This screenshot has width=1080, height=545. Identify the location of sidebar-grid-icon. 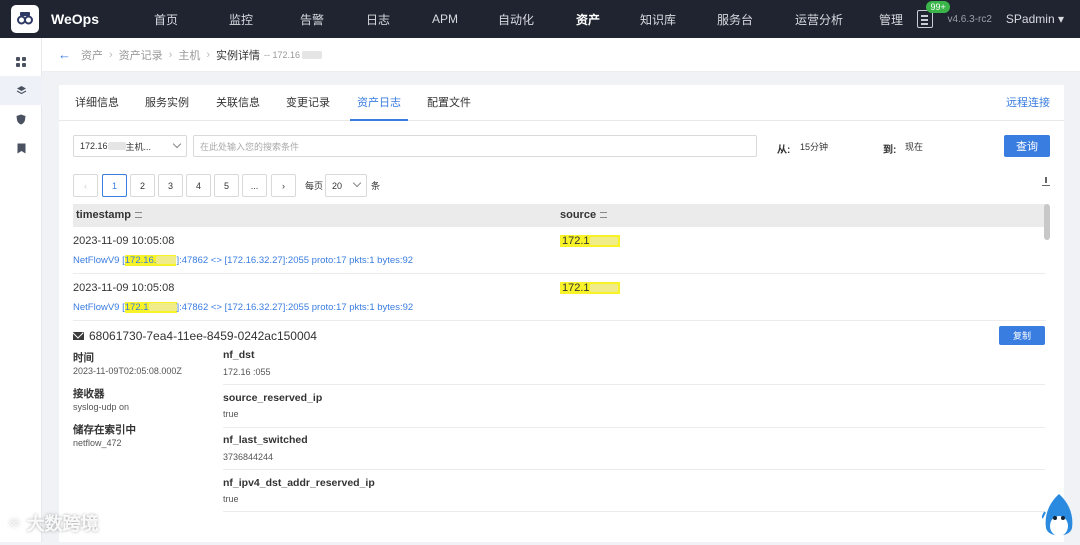
(21, 61).